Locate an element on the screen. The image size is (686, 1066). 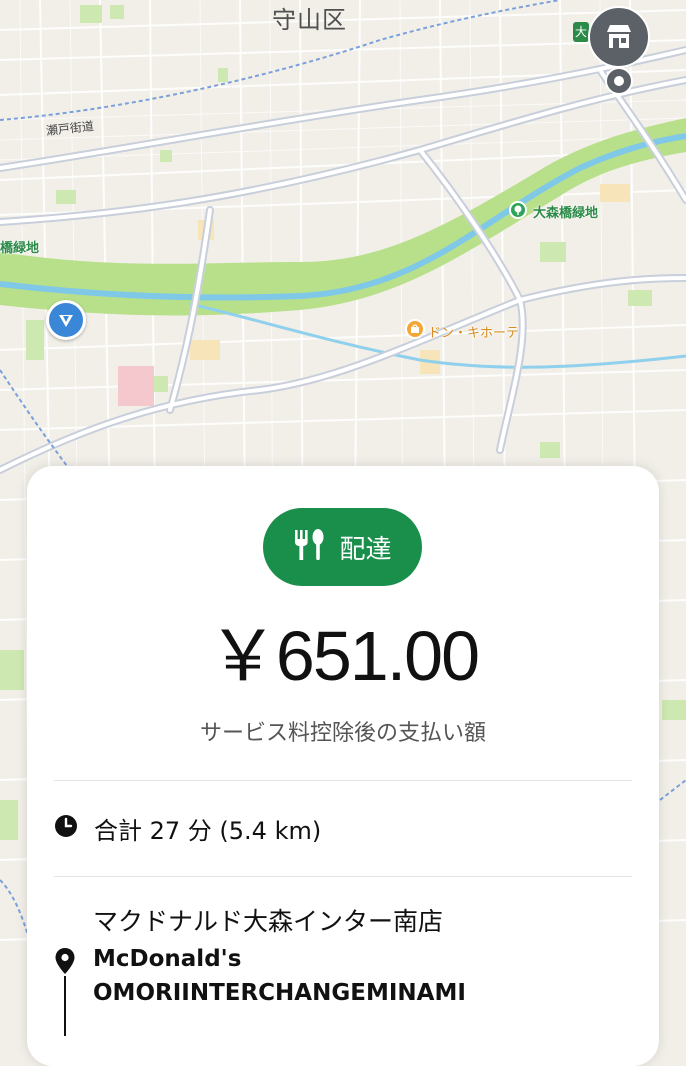
route-badge: 大 is located at coordinates (581, 32).